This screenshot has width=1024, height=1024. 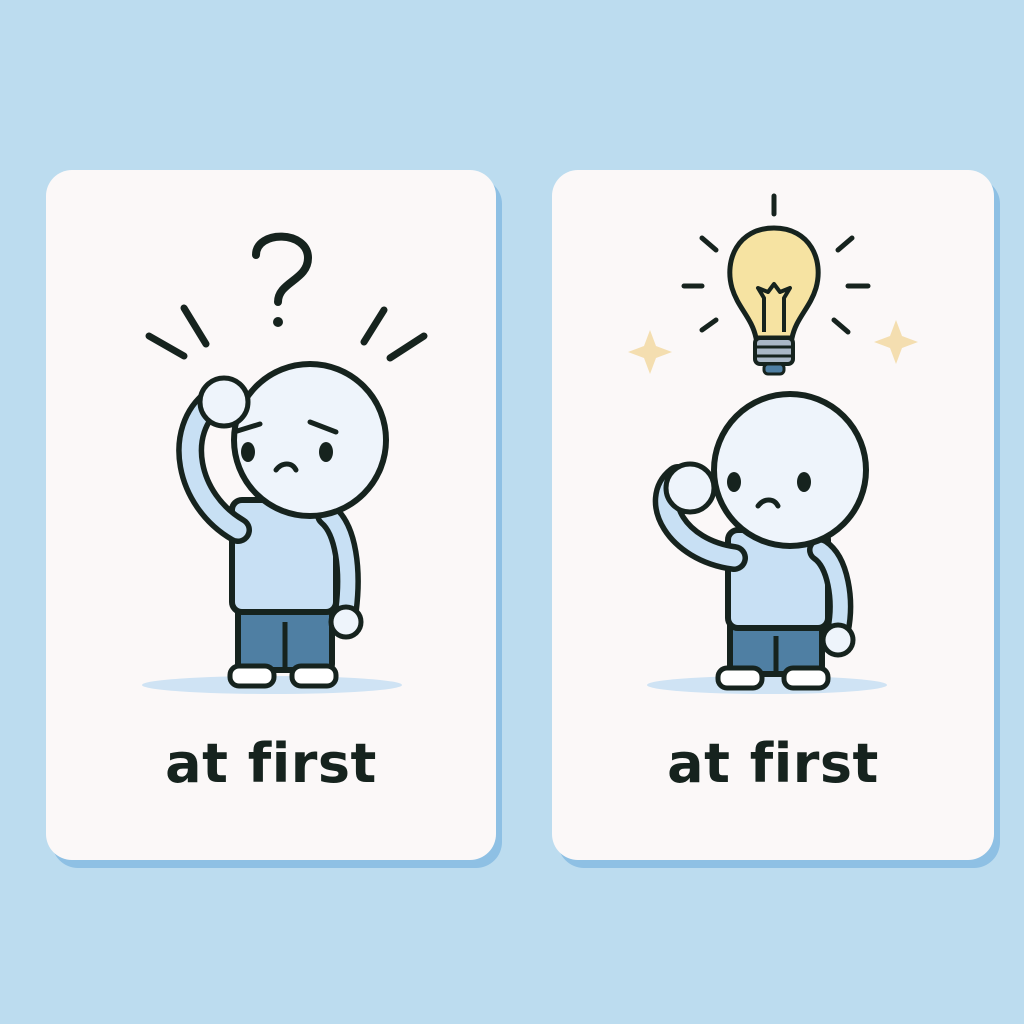 I want to click on idea-person-illustration, so click(x=773, y=443).